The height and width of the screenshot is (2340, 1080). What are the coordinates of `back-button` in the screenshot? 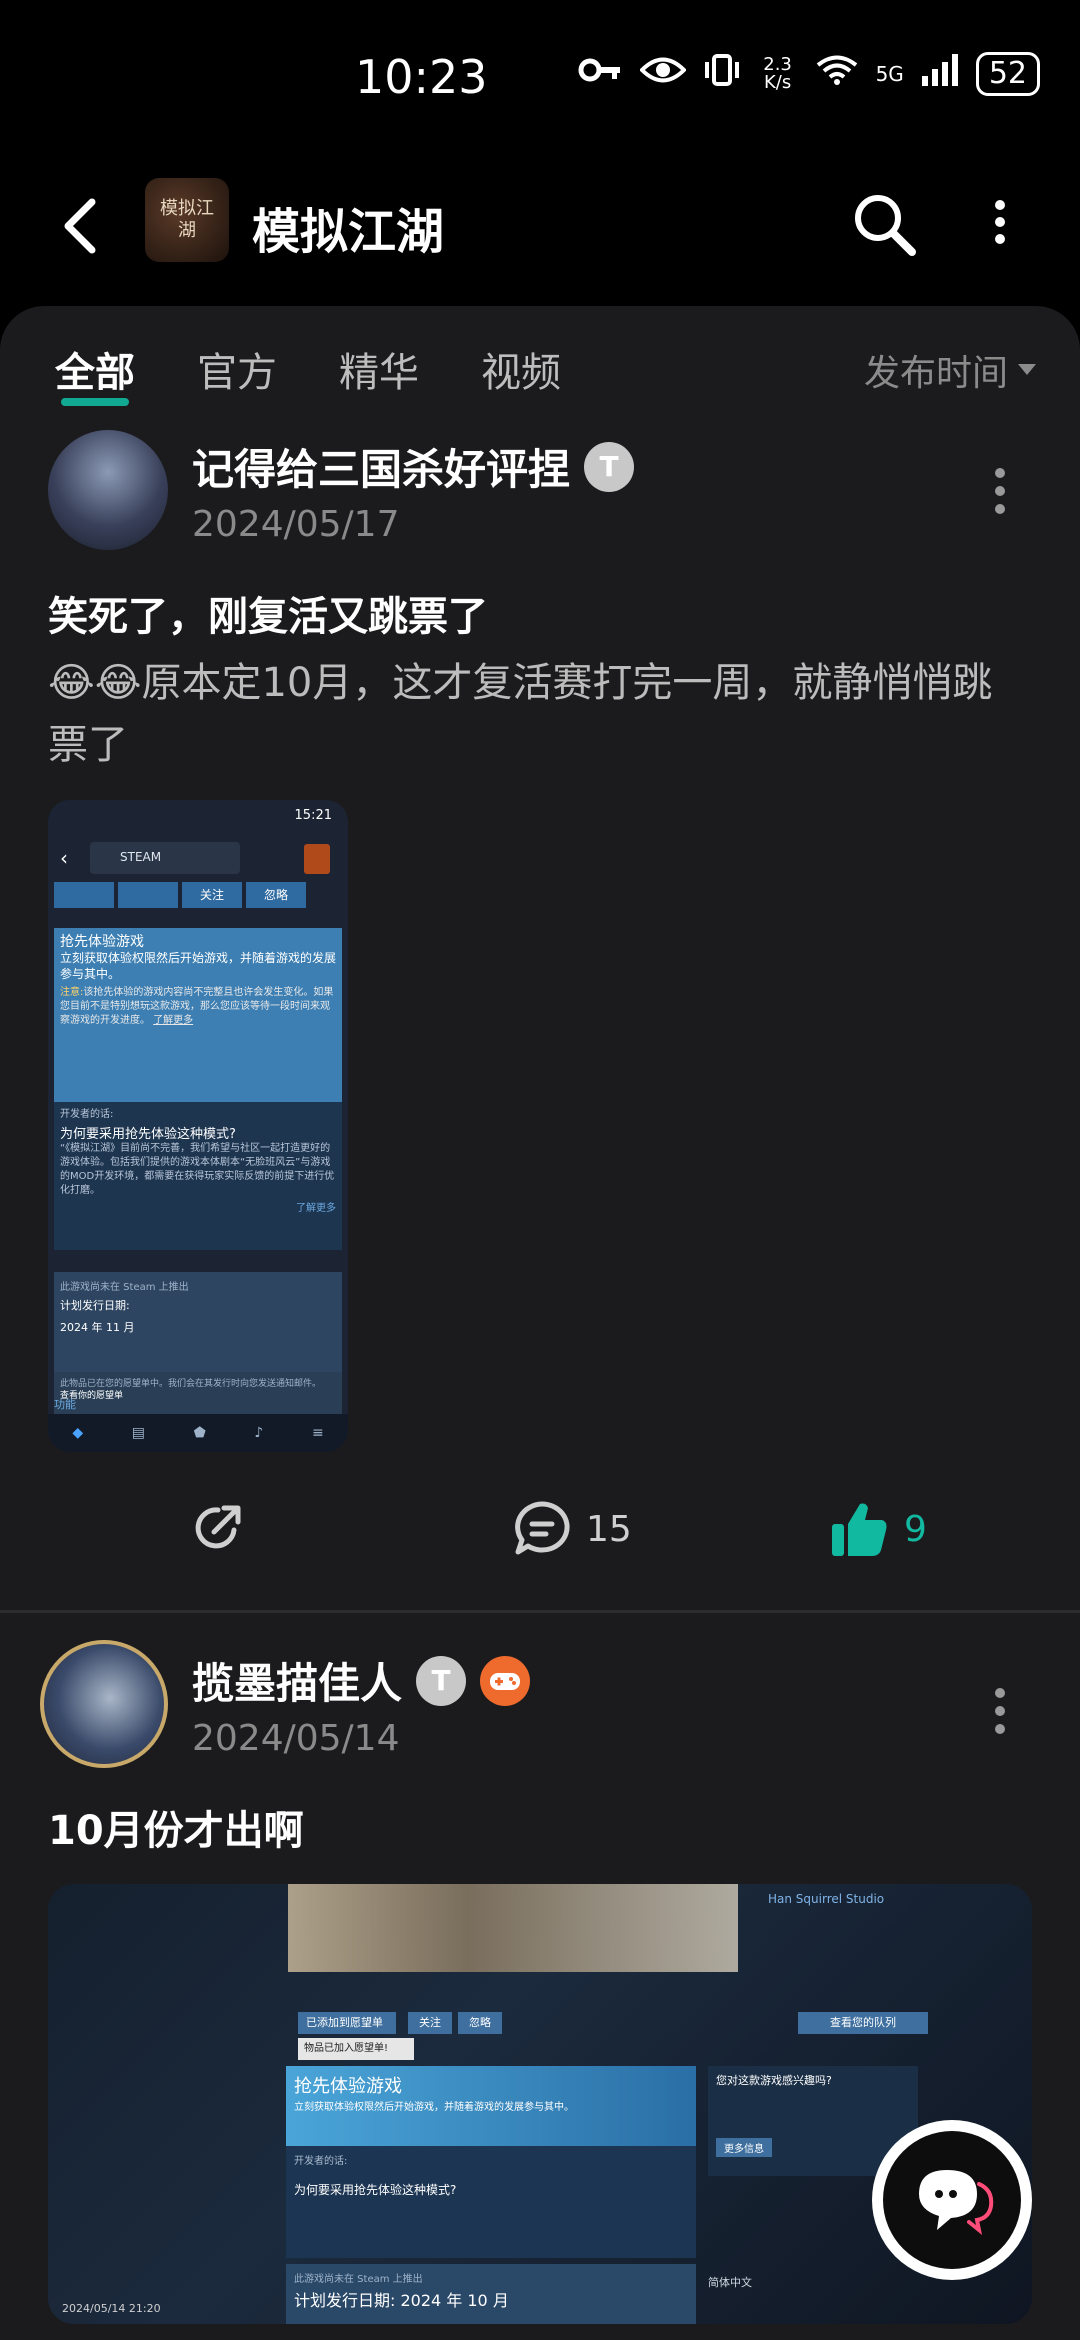 It's located at (80, 226).